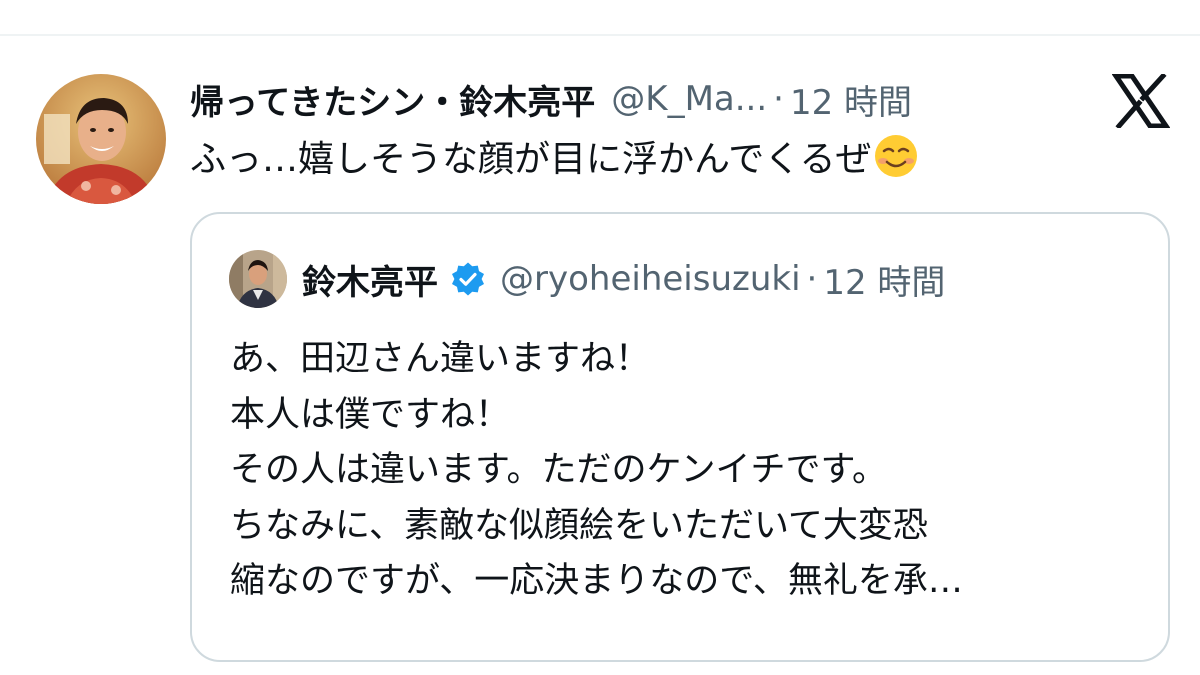 This screenshot has width=1200, height=675. What do you see at coordinates (884, 279) in the screenshot?
I see `quoted-timestamp: 12 時間` at bounding box center [884, 279].